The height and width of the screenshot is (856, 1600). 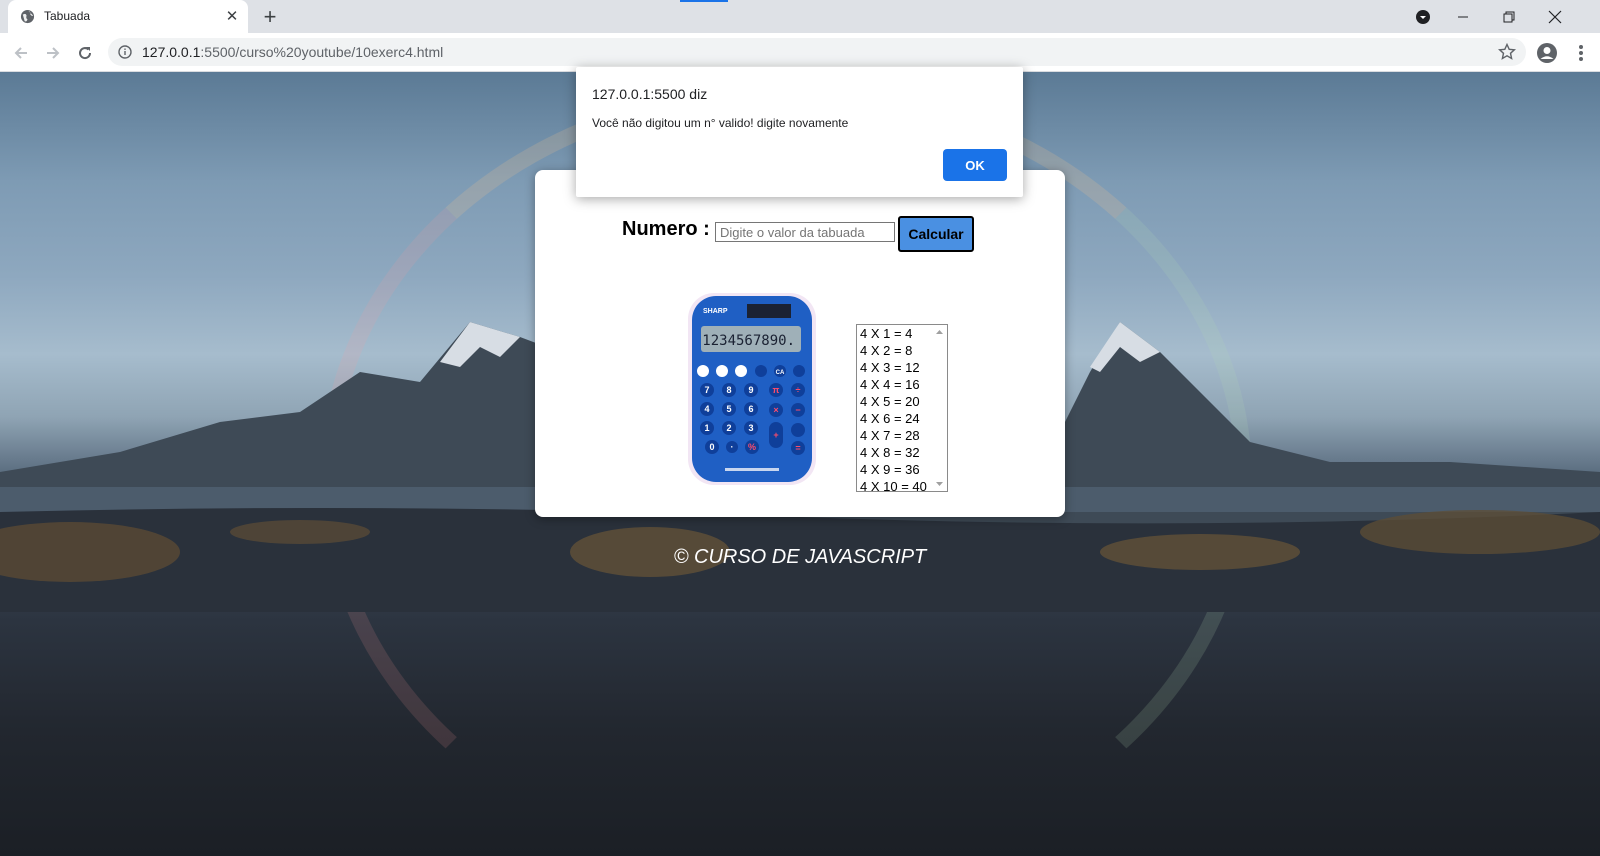 I want to click on svg-text: 9, so click(x=750, y=390).